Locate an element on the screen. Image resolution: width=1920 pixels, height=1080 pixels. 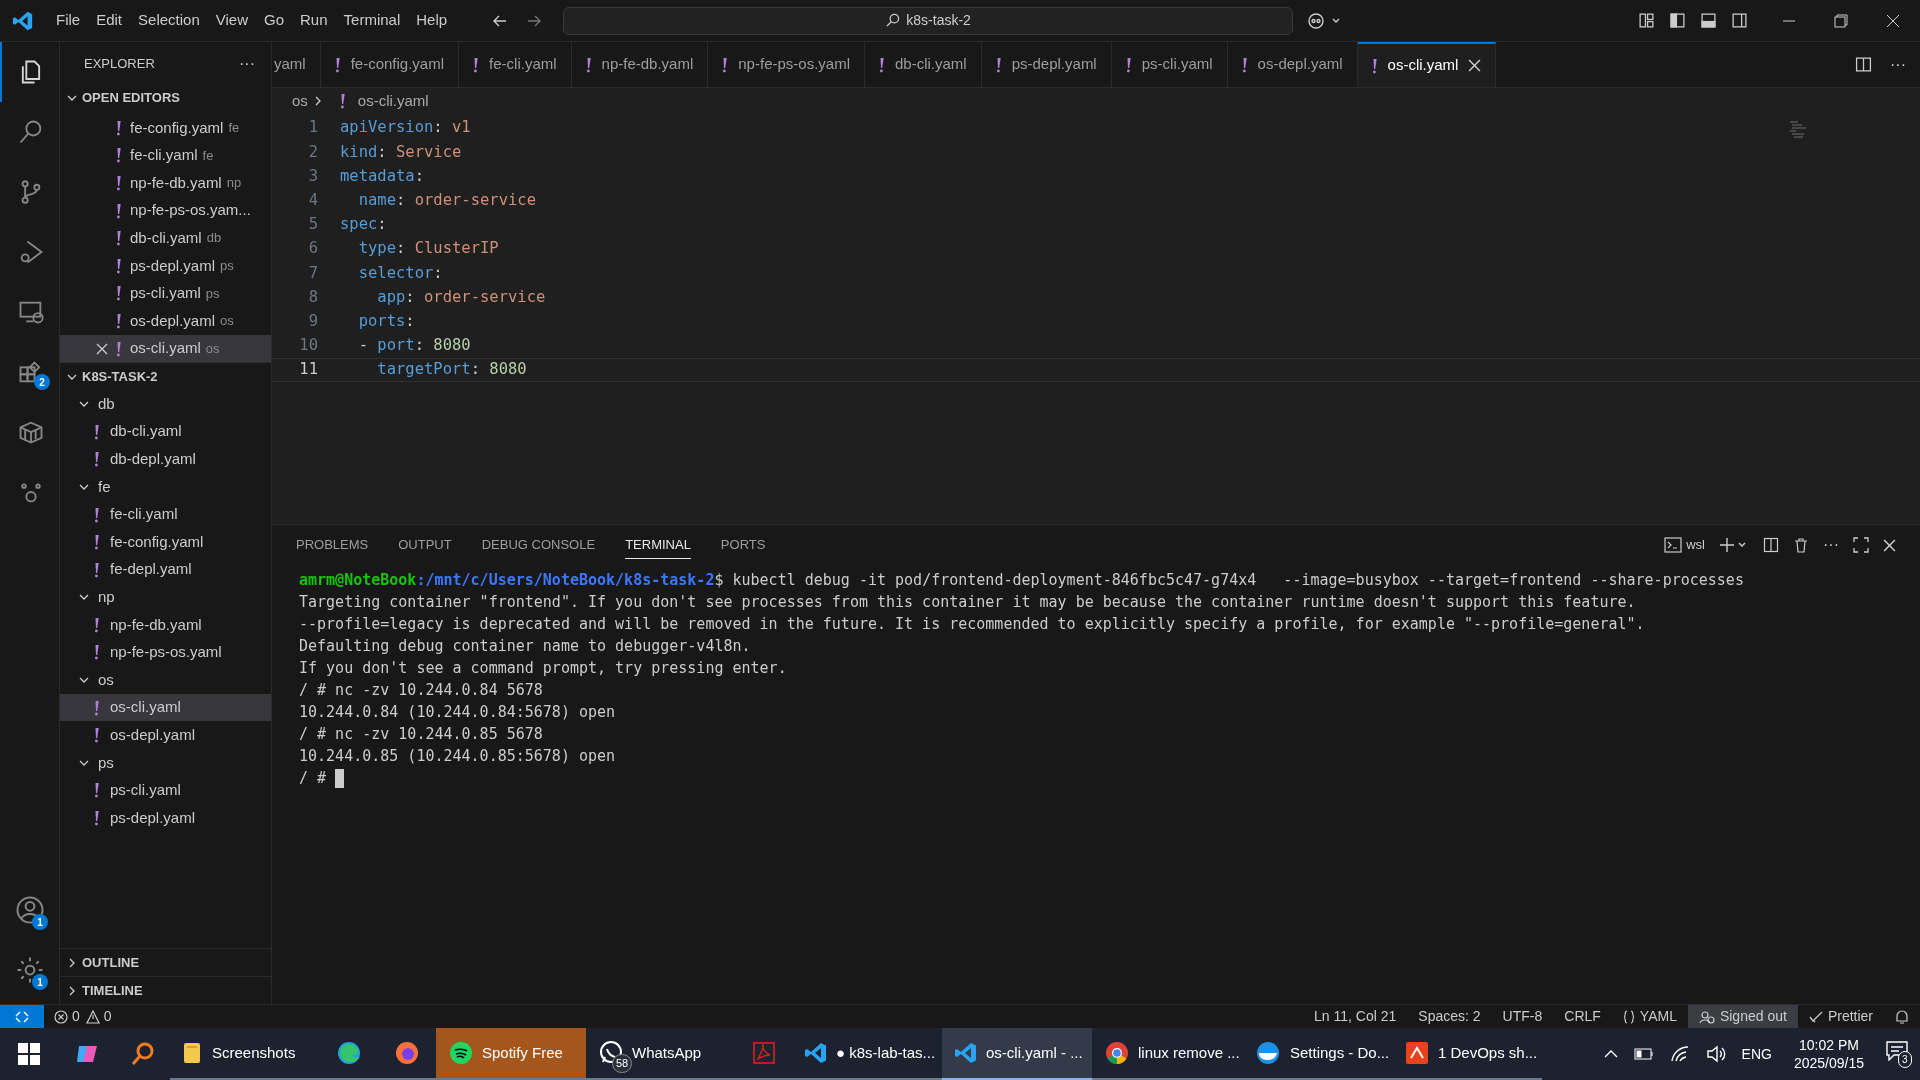
clock: 10:02 PM 2025/09/15 is located at coordinates (1828, 1054).